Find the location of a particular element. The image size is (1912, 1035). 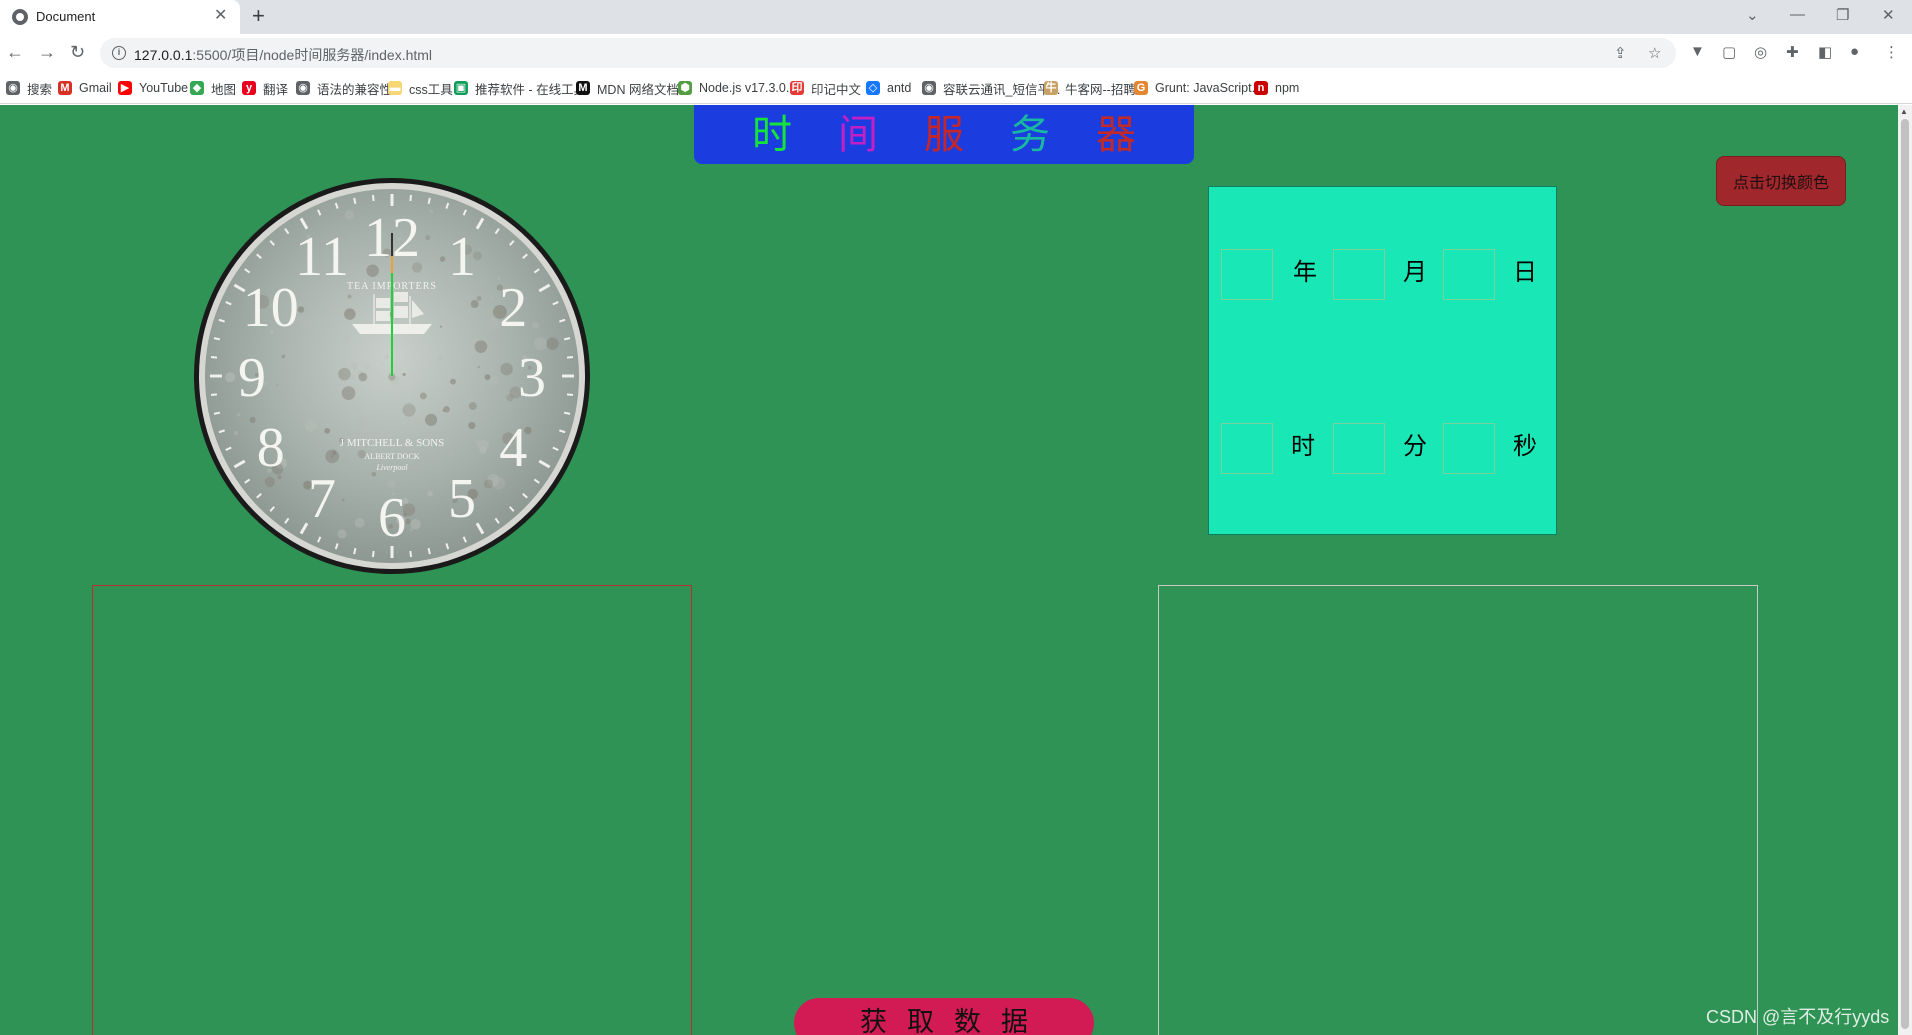

fetch-button-char: 取 is located at coordinates (920, 1021).